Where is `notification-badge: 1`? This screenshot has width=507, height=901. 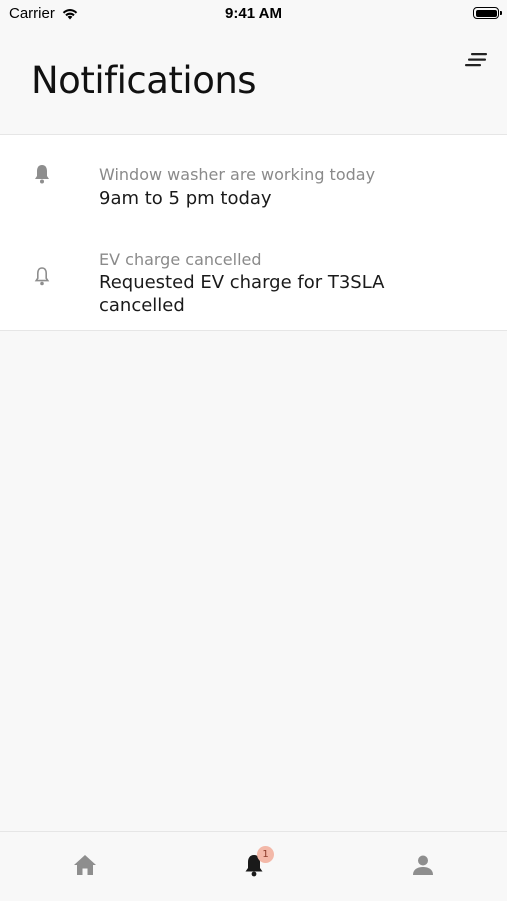 notification-badge: 1 is located at coordinates (265, 854).